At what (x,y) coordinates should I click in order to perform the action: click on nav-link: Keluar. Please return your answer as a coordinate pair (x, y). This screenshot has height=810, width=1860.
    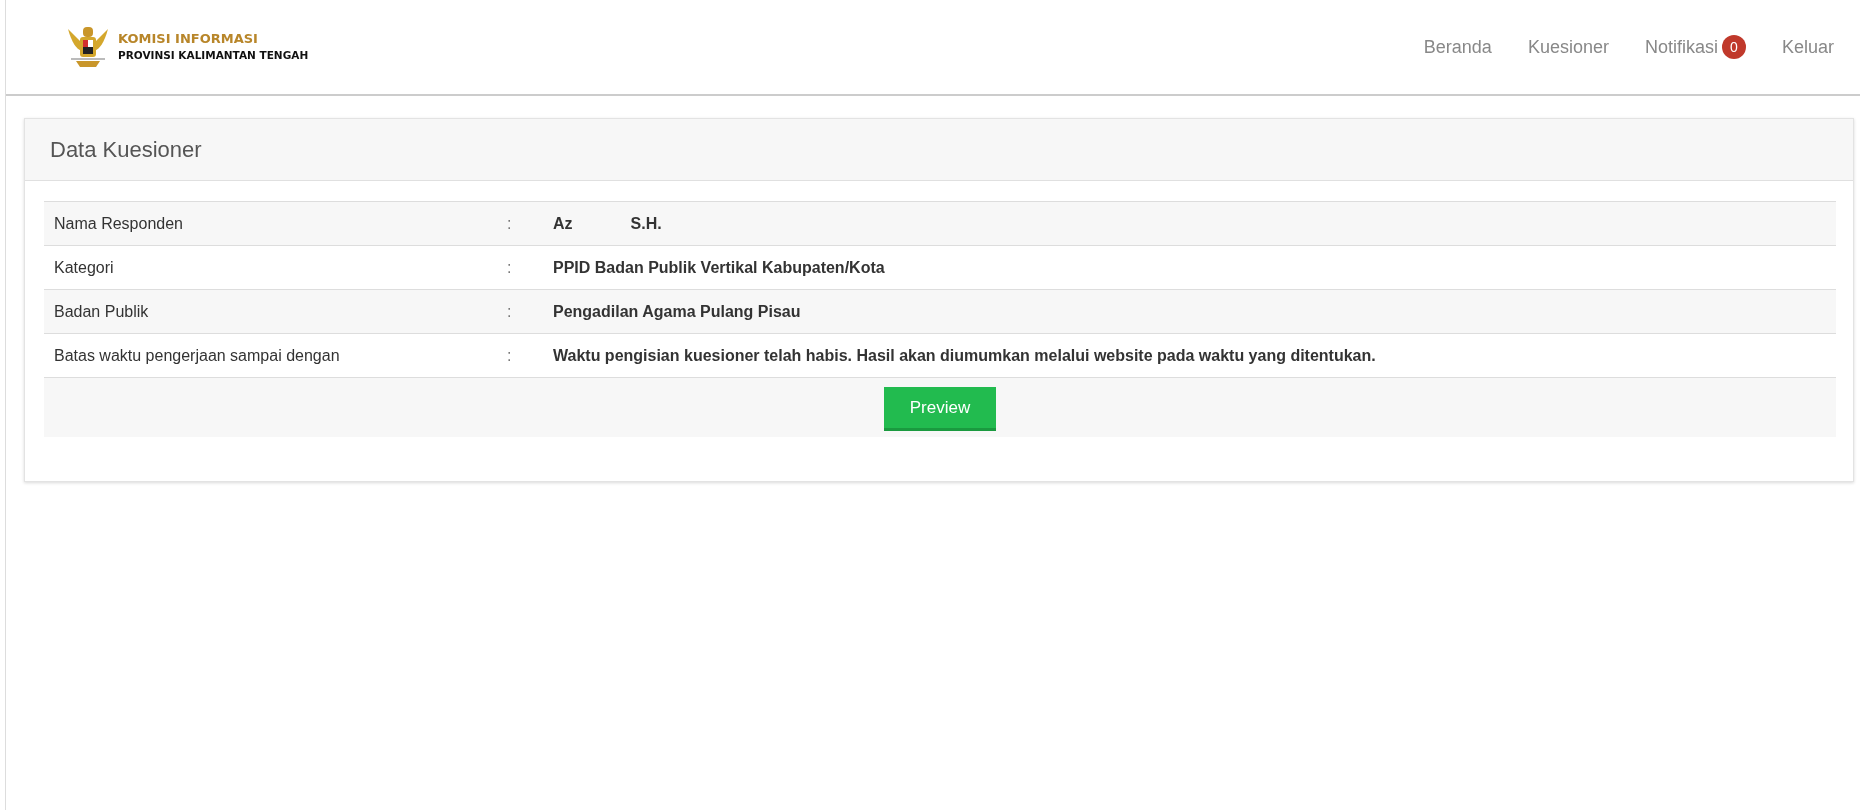
    Looking at the image, I should click on (1807, 47).